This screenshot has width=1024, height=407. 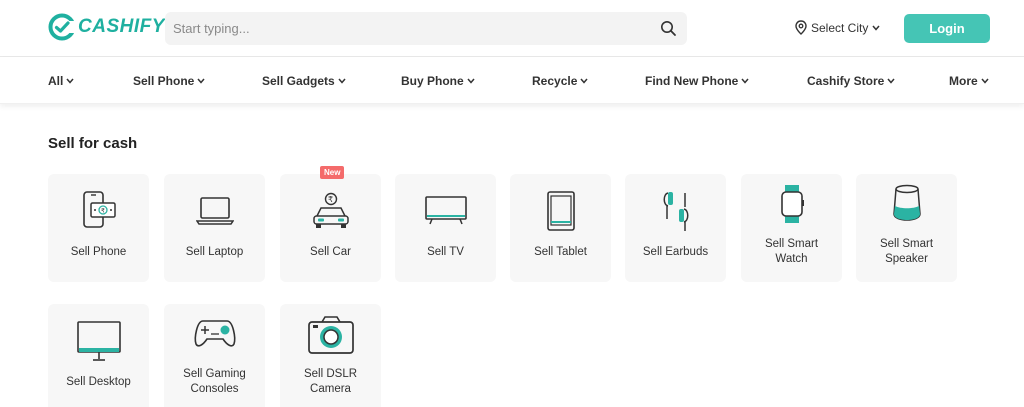 I want to click on car-icon: ₹, so click(x=330, y=210).